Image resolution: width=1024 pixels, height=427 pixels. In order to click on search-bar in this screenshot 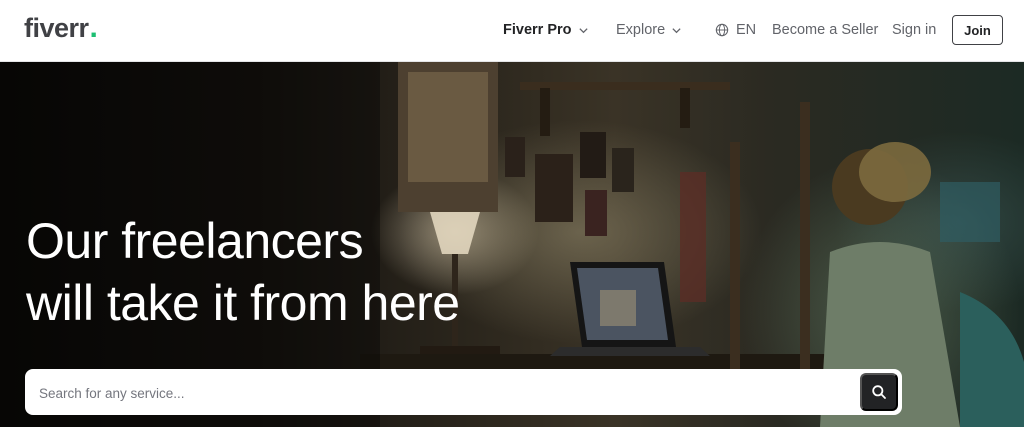, I will do `click(463, 393)`.